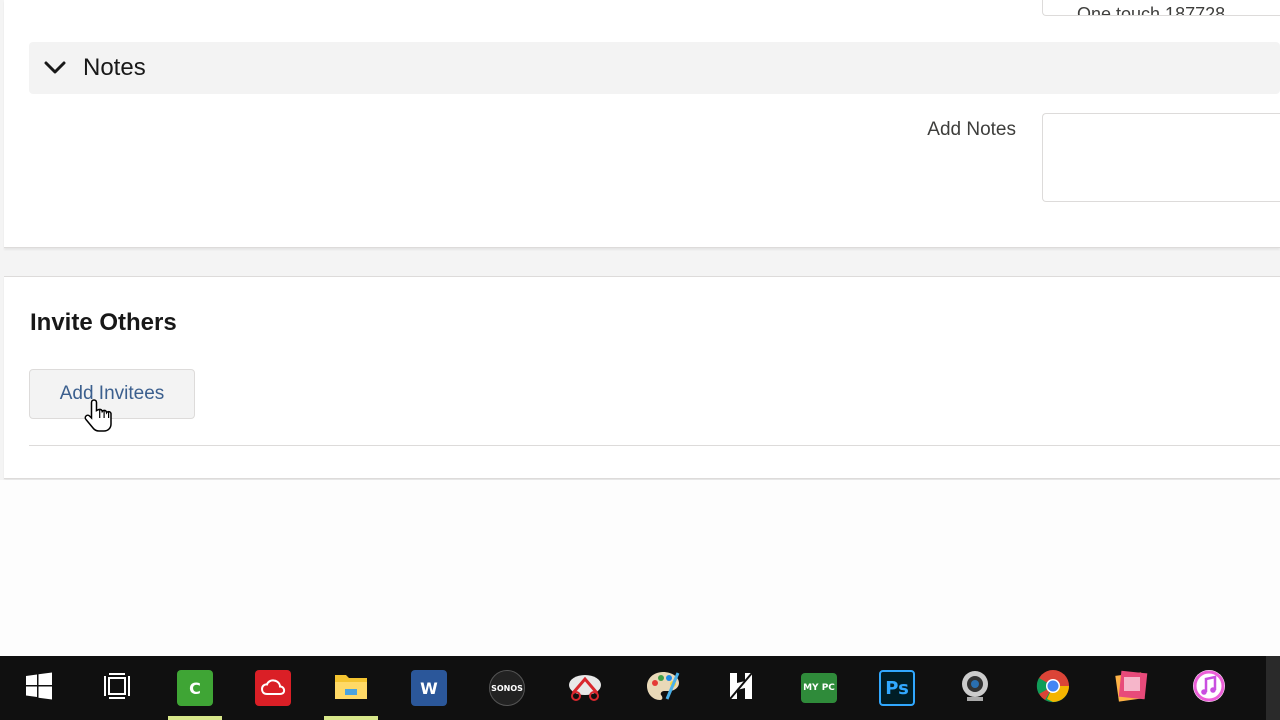 Image resolution: width=1280 pixels, height=720 pixels. I want to click on webcam-icon, so click(975, 688).